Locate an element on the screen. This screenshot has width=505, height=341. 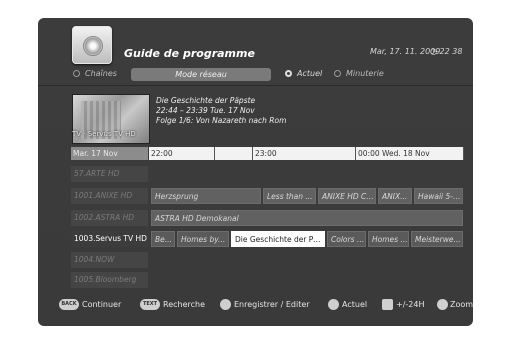
actuel-key-icon is located at coordinates (333, 304).